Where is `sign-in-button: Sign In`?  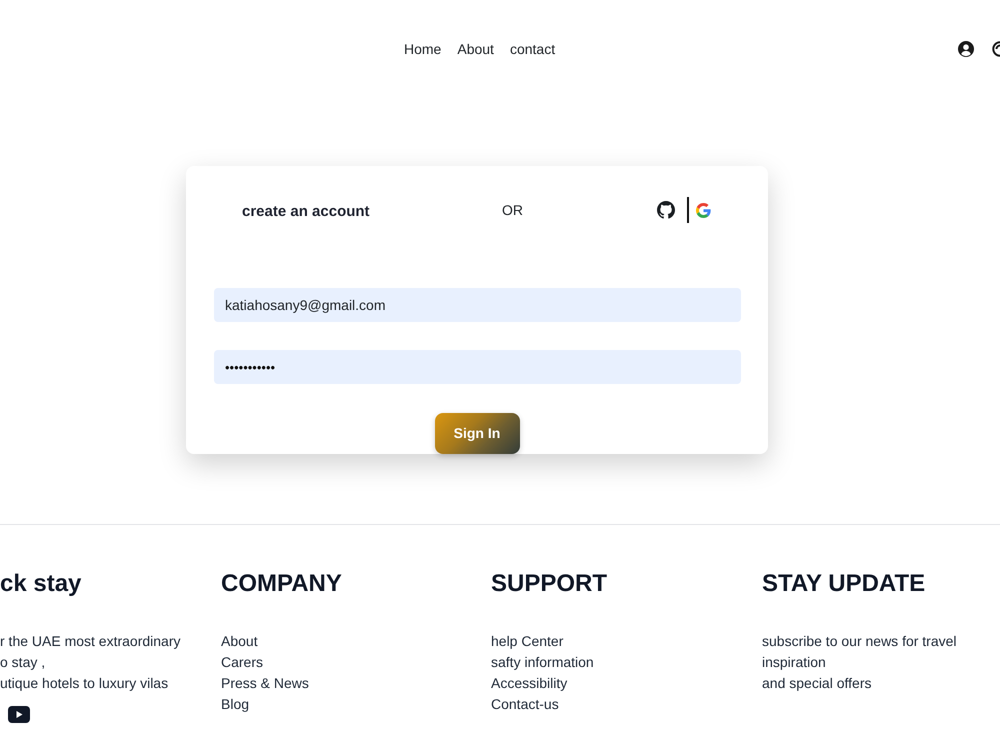 sign-in-button: Sign In is located at coordinates (477, 433).